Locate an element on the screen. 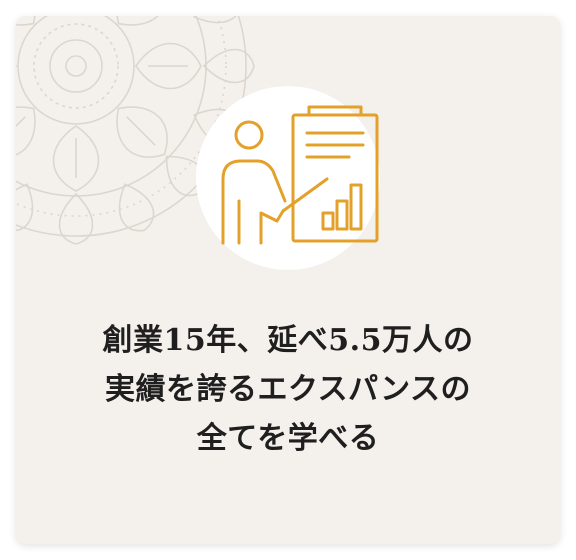 The width and height of the screenshot is (576, 560). headline-line-1: 創業15年、延べ5.5万人の is located at coordinates (288, 340).